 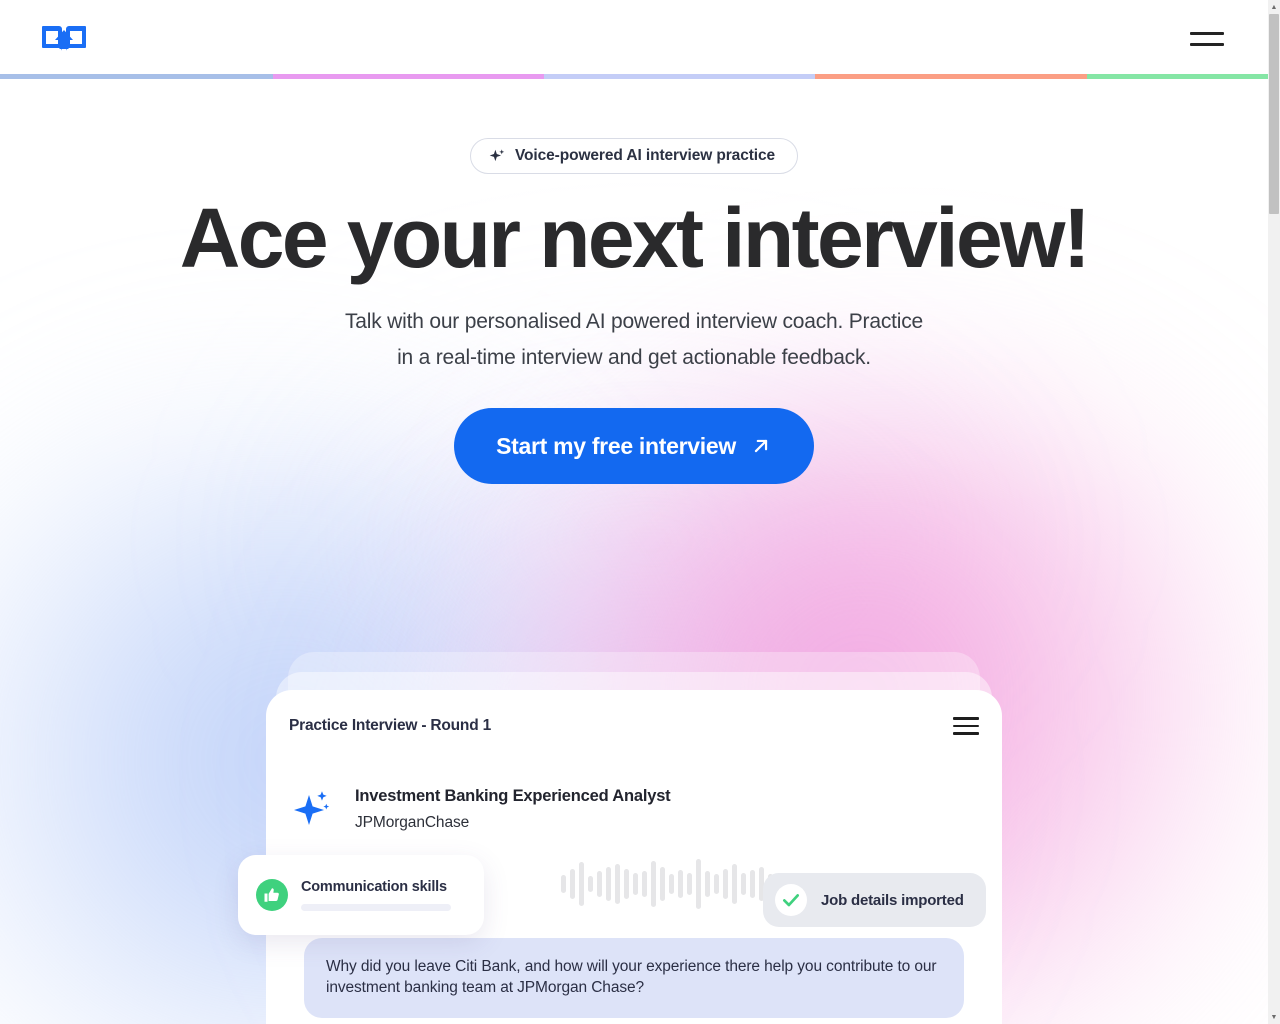 What do you see at coordinates (791, 900) in the screenshot?
I see `check-circle-icon` at bounding box center [791, 900].